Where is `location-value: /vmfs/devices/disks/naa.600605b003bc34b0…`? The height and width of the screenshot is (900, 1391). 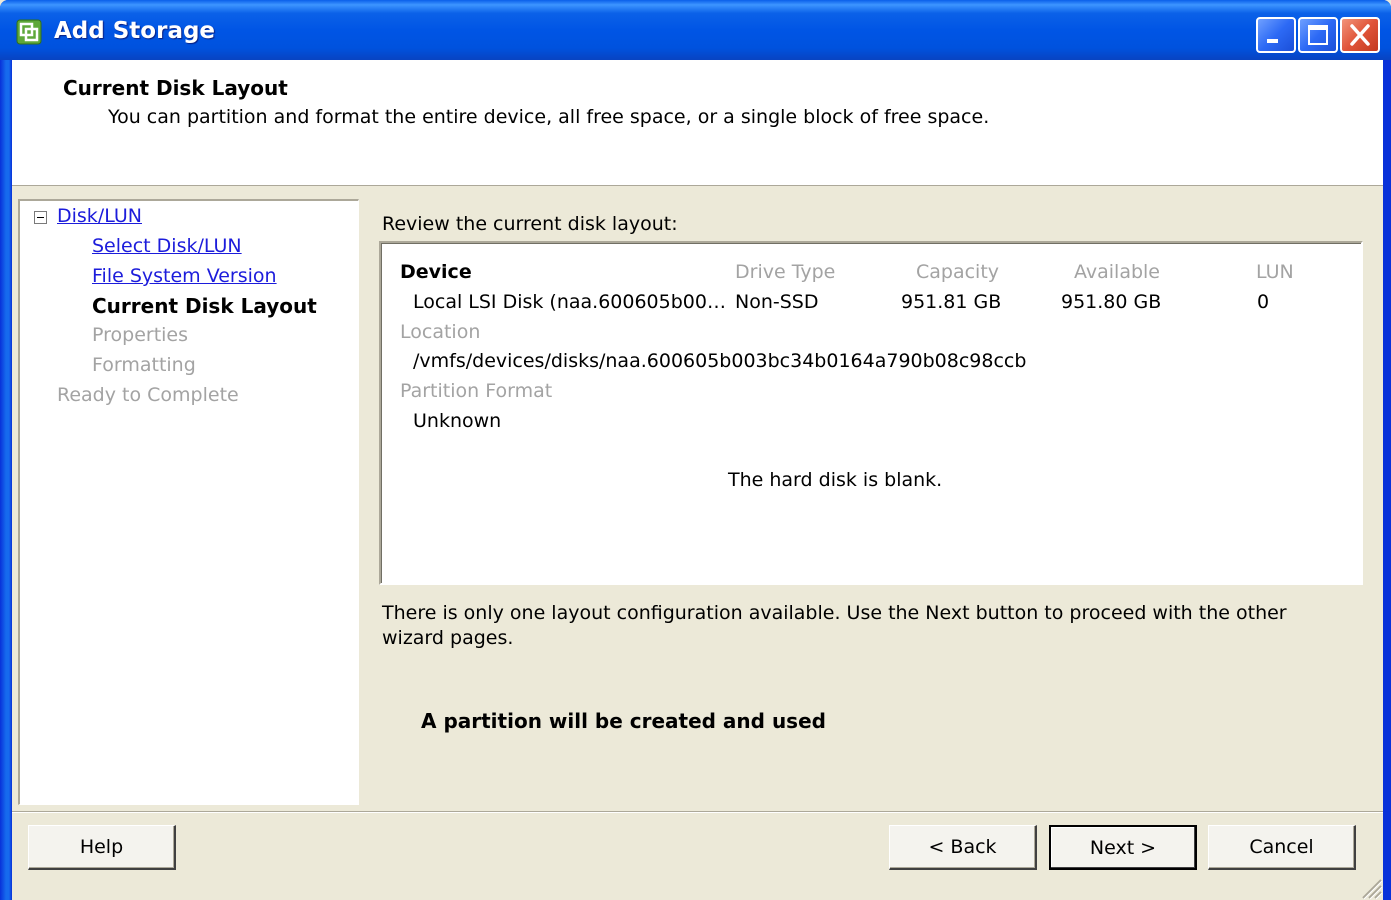
location-value: /vmfs/devices/disks/naa.600605b003bc34b0… is located at coordinates (720, 361).